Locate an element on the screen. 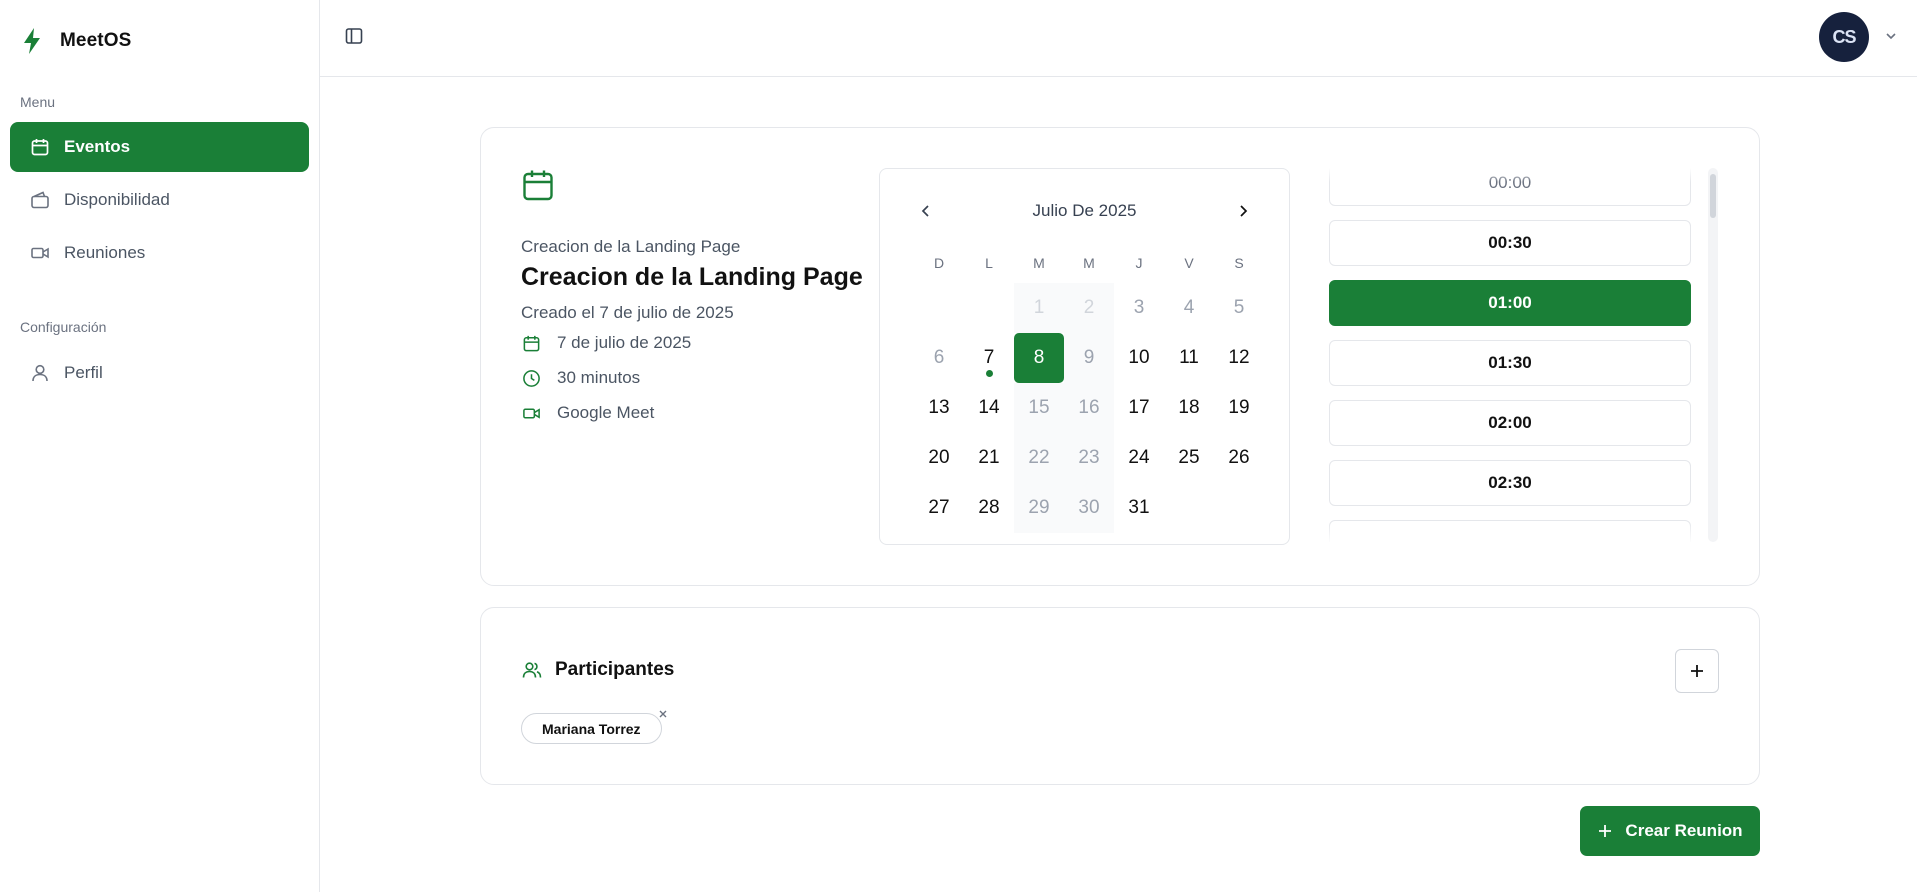  time-slot-list: 00:00 00:30 01:00 01:30 02:00 02:30 is located at coordinates (1510, 355).